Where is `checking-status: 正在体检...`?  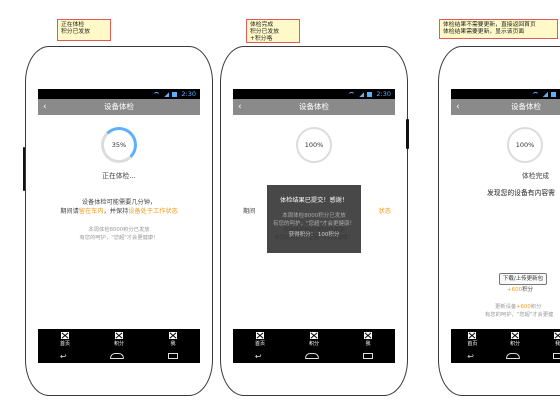
checking-status: 正在体检... is located at coordinates (119, 176).